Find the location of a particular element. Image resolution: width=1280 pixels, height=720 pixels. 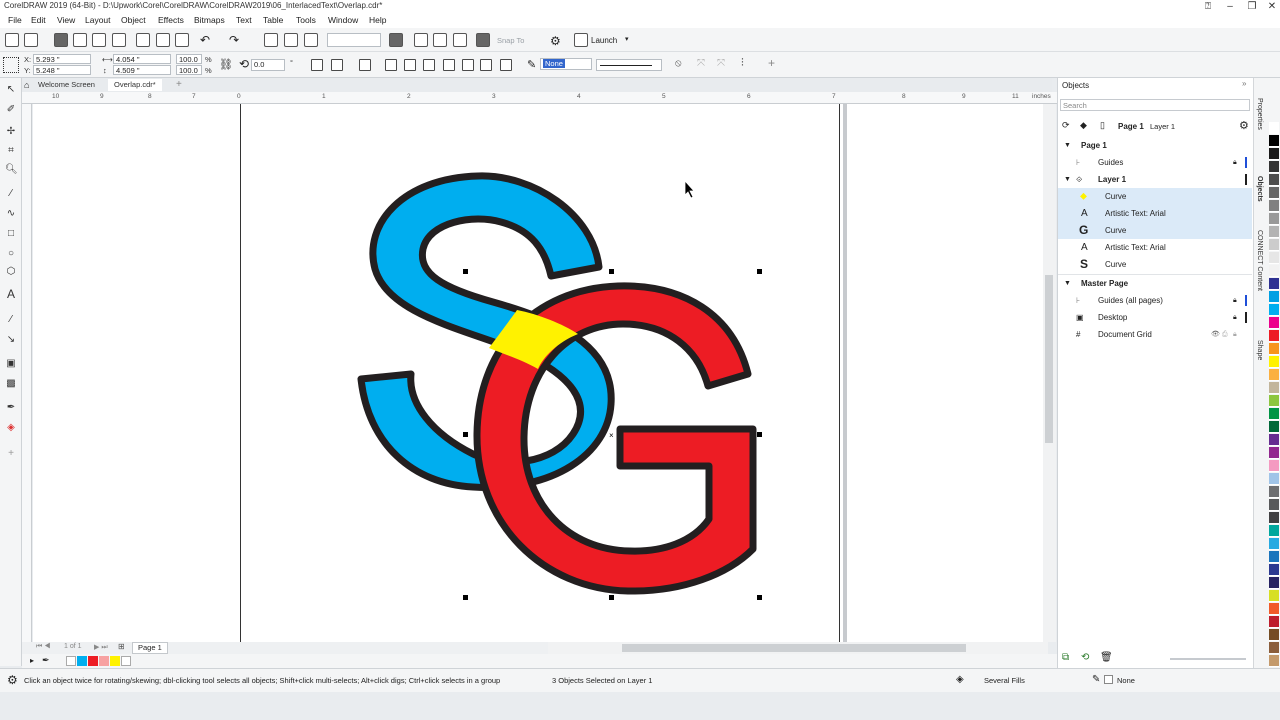

cut-icon is located at coordinates (143, 40).